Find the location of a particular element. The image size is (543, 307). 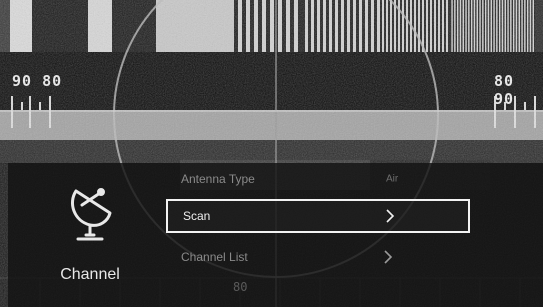

frequency-bars is located at coordinates (385, 26).